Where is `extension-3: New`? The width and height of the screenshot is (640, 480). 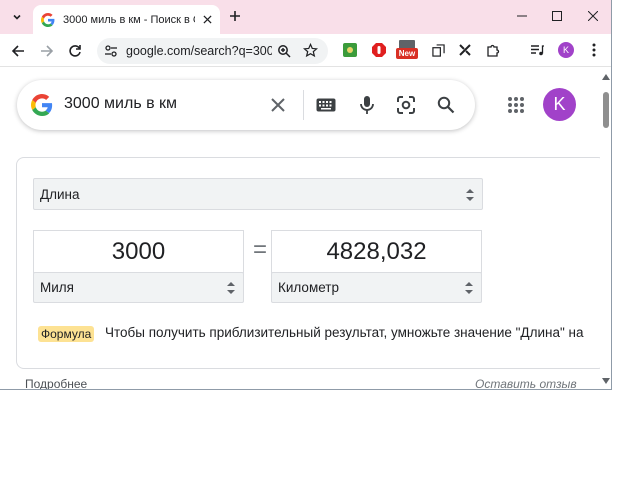 extension-3: New is located at coordinates (407, 50).